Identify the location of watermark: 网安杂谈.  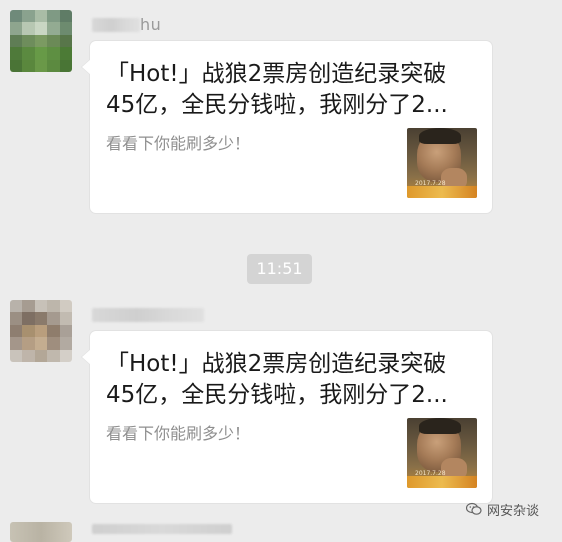
(502, 509).